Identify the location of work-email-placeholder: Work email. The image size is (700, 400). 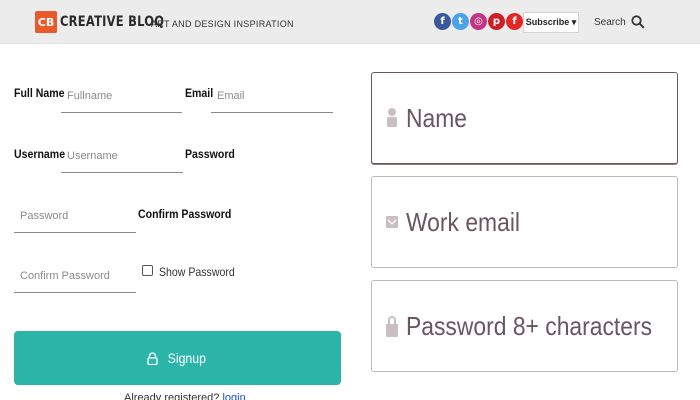
(463, 221).